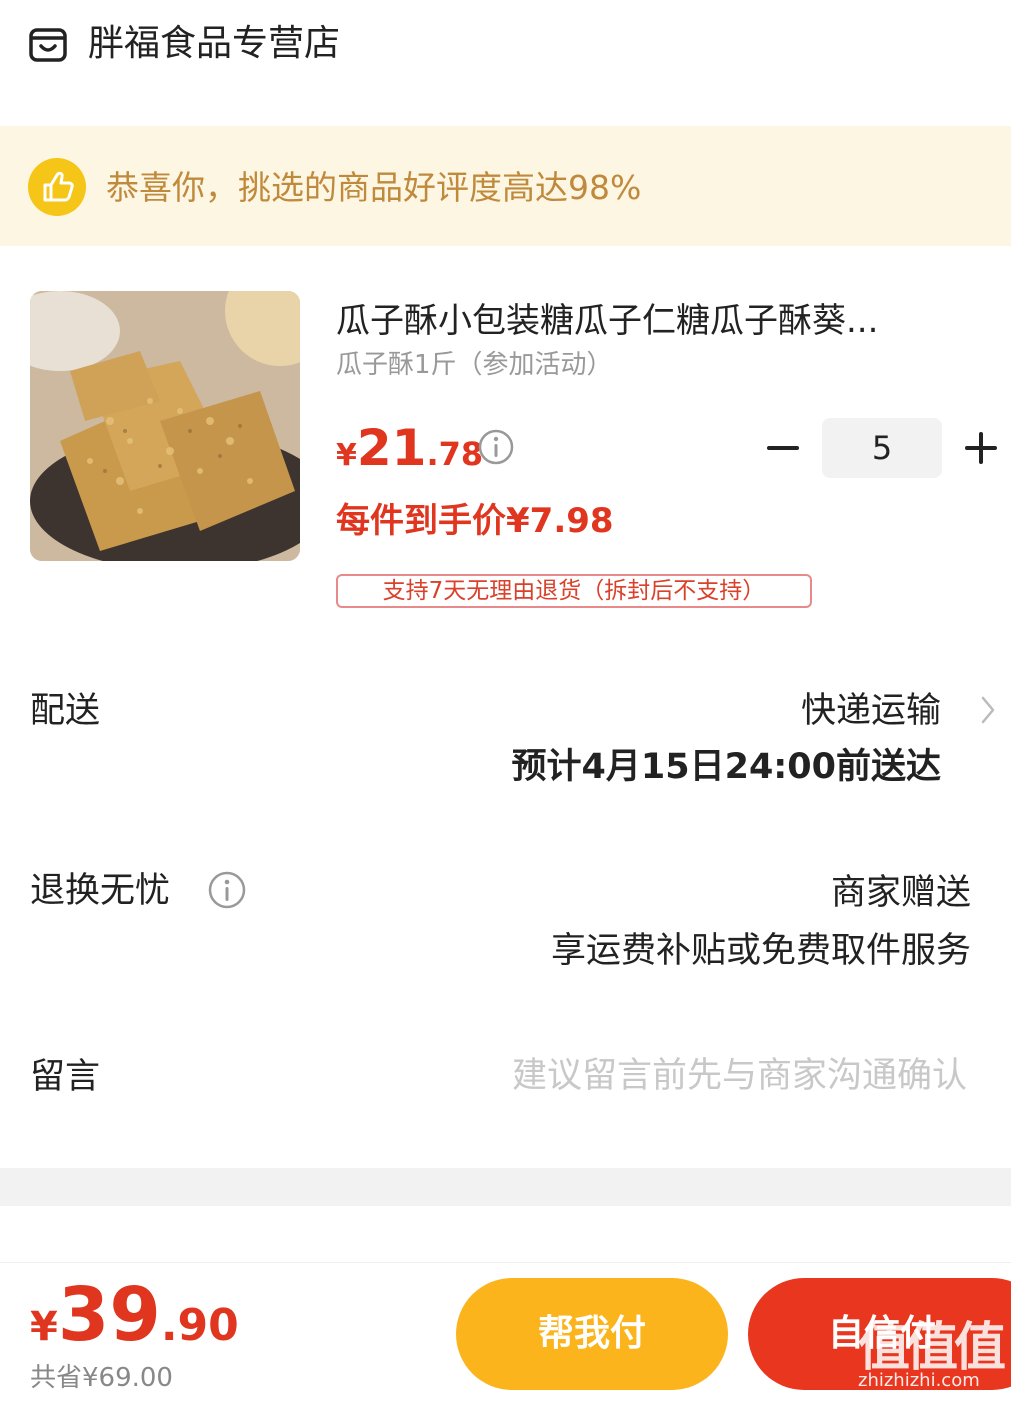 The image size is (1011, 1401). What do you see at coordinates (919, 1380) in the screenshot?
I see `watermark-url: zhizhizhi.com` at bounding box center [919, 1380].